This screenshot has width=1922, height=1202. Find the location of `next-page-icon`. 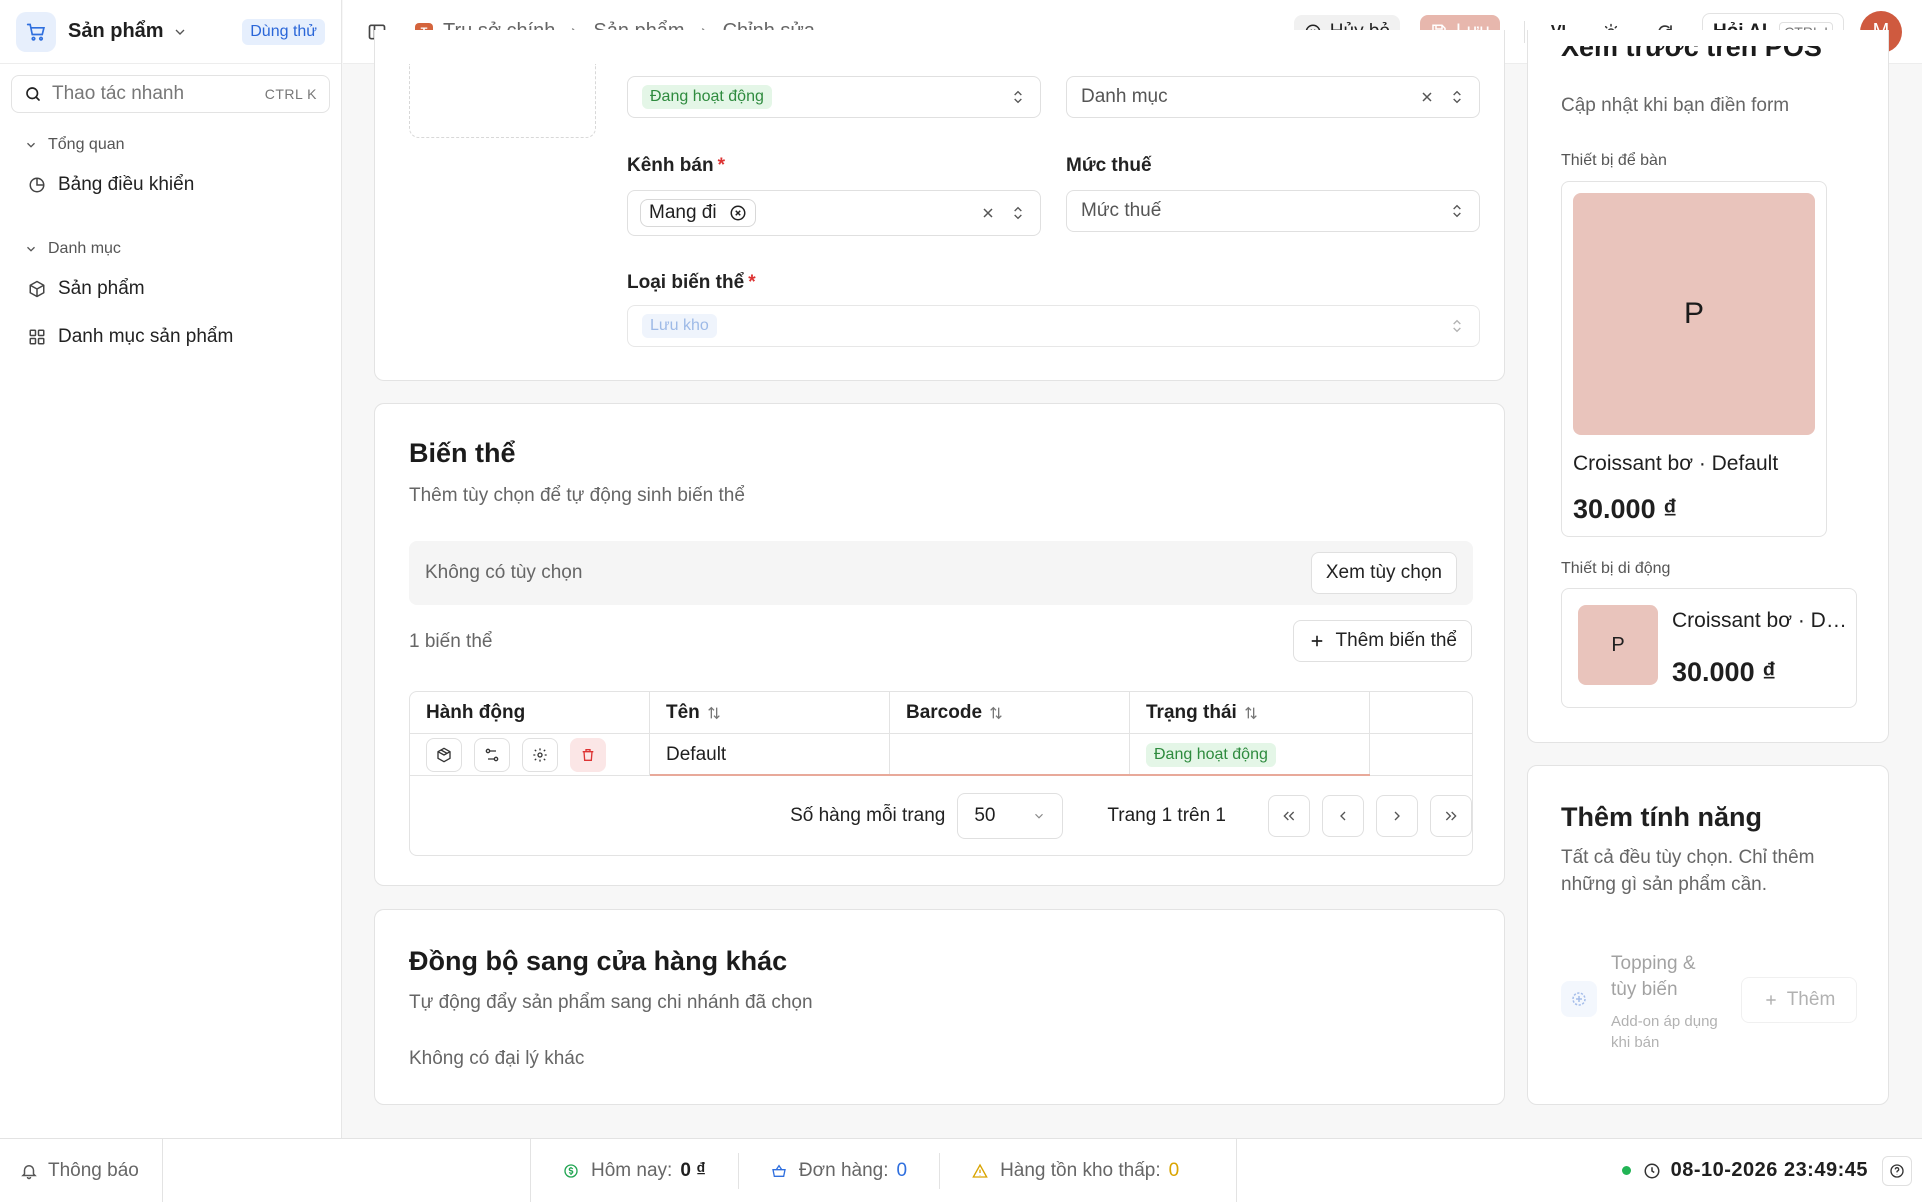

next-page-icon is located at coordinates (1397, 816).